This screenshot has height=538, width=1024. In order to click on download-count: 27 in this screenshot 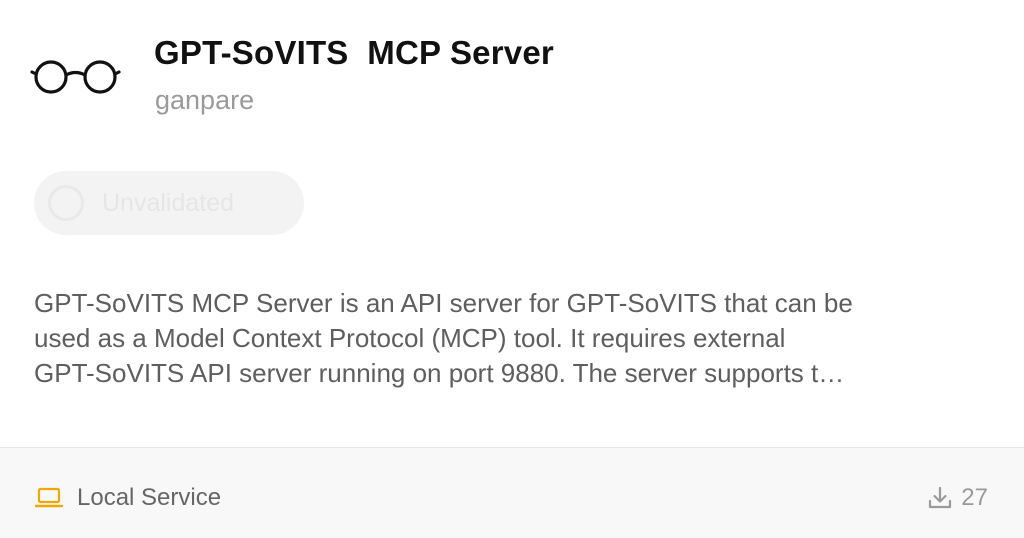, I will do `click(974, 497)`.